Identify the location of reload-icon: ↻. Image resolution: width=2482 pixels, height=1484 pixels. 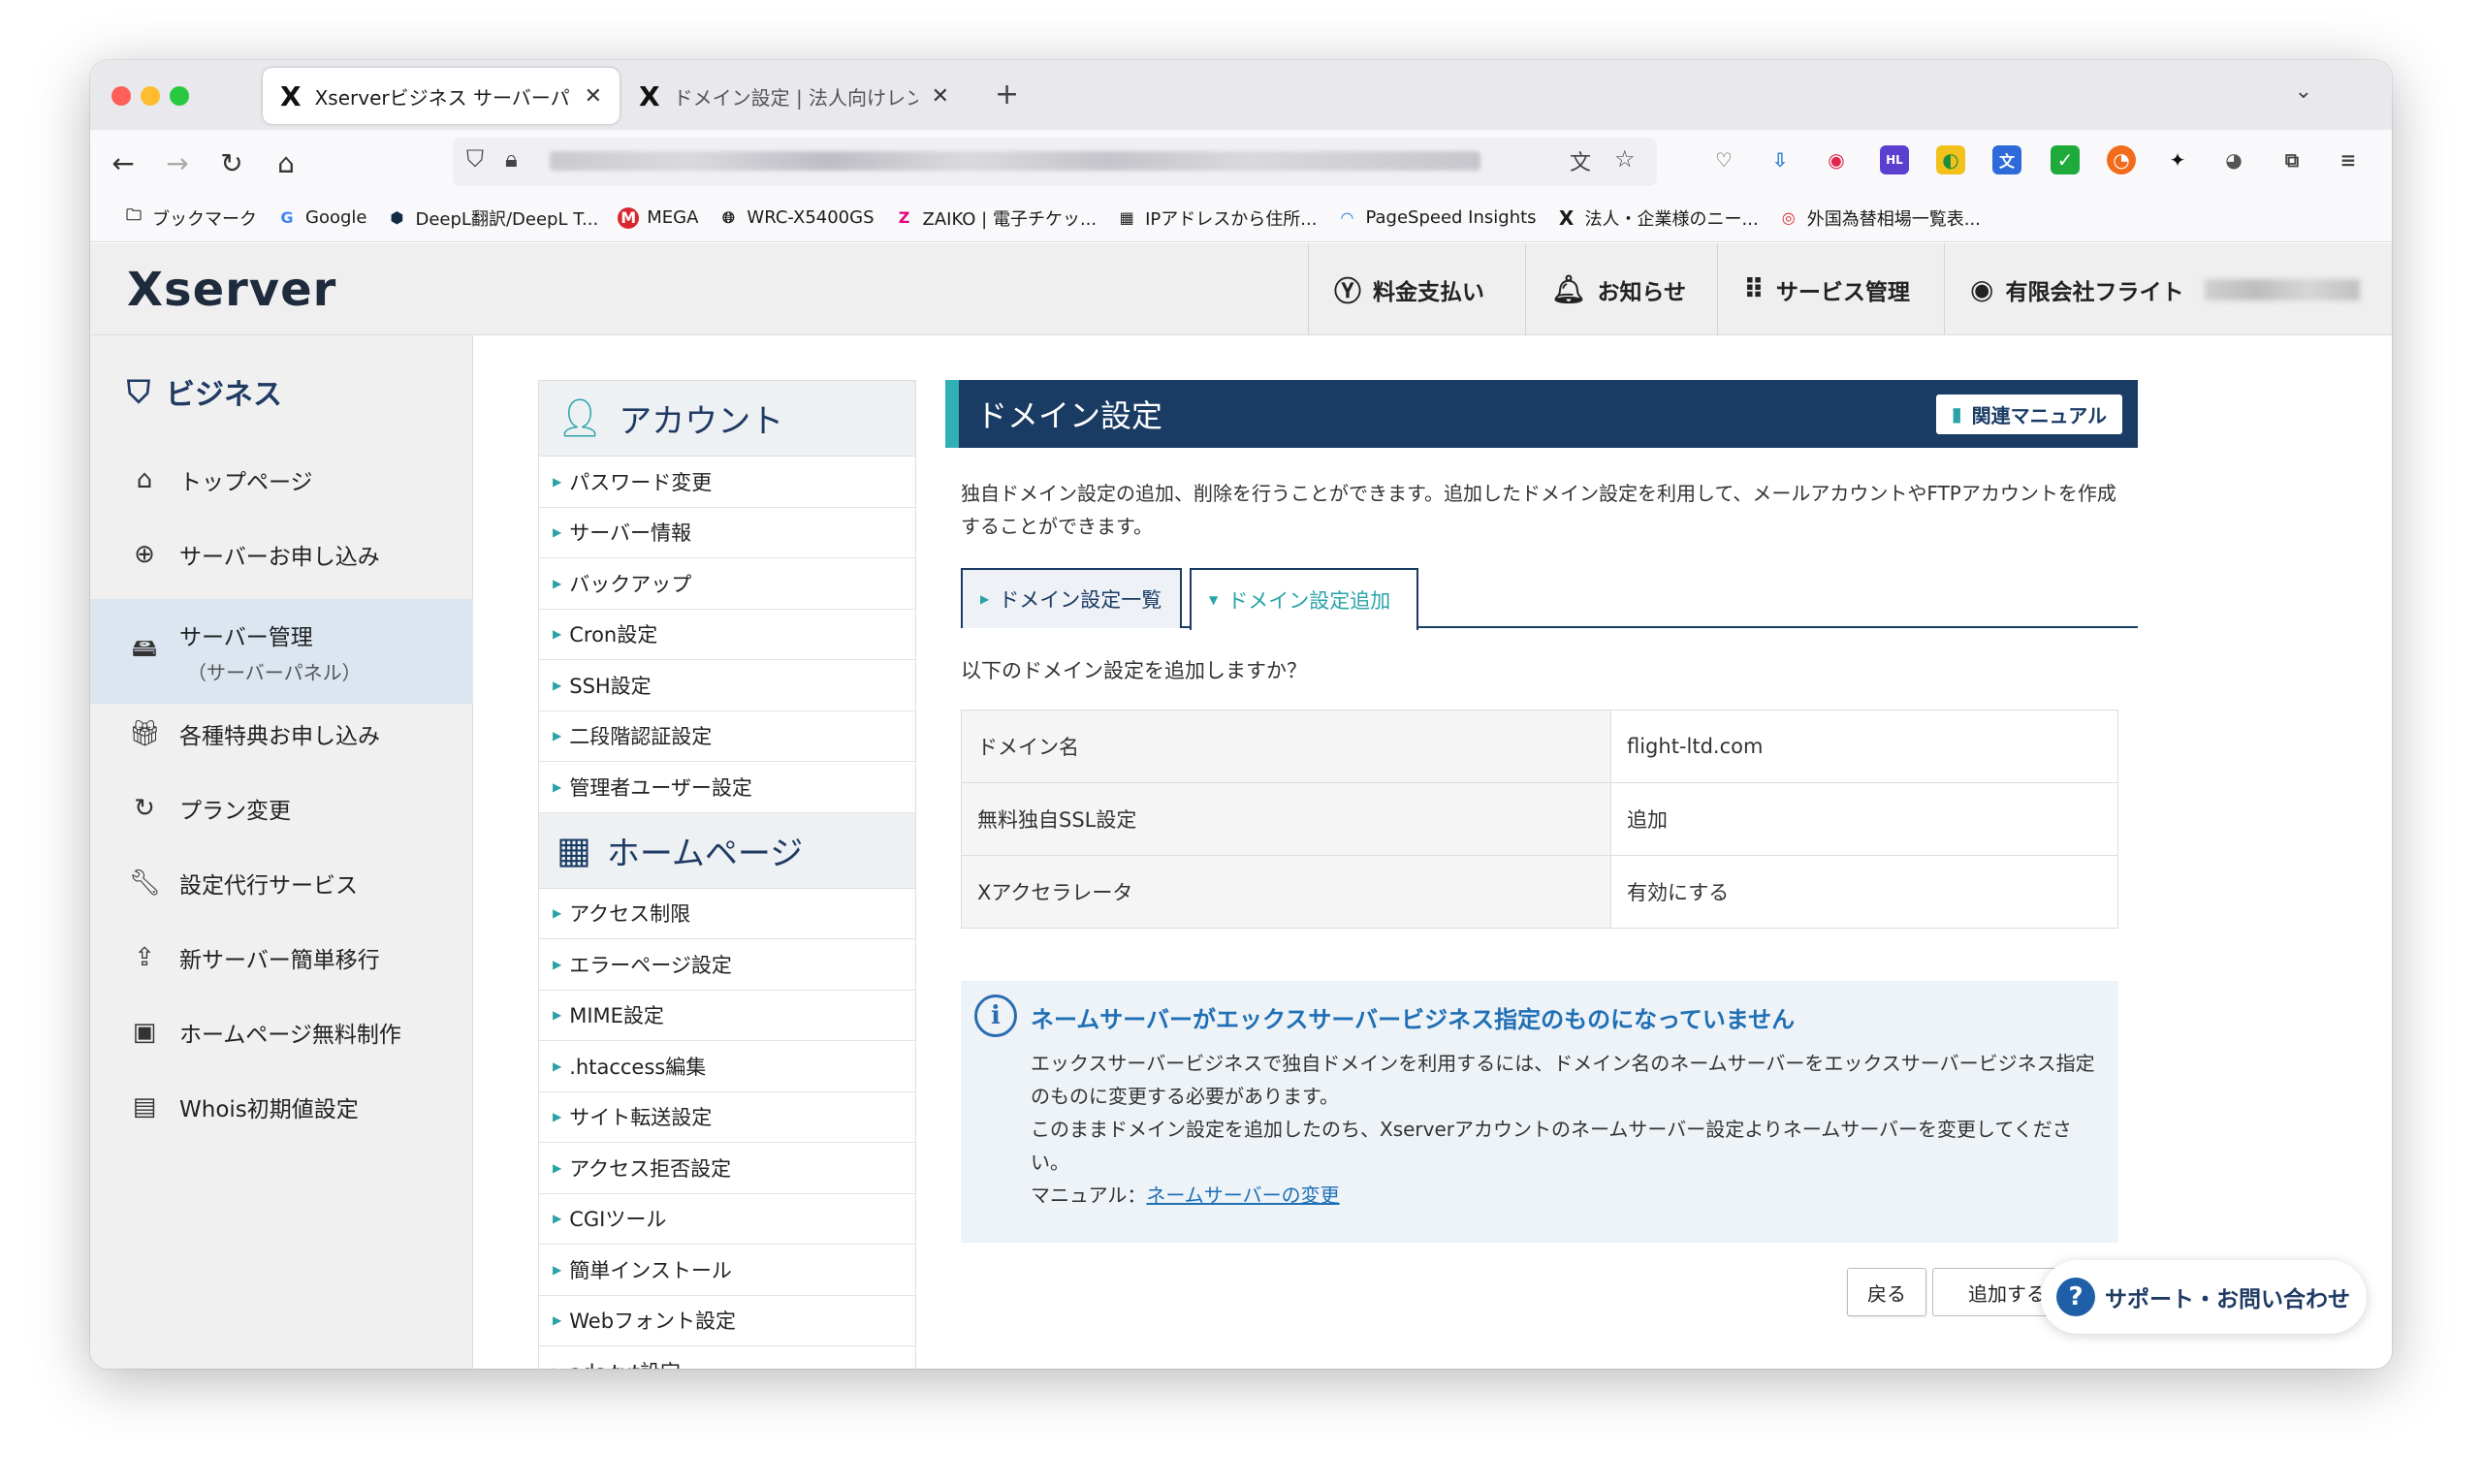
(231, 163).